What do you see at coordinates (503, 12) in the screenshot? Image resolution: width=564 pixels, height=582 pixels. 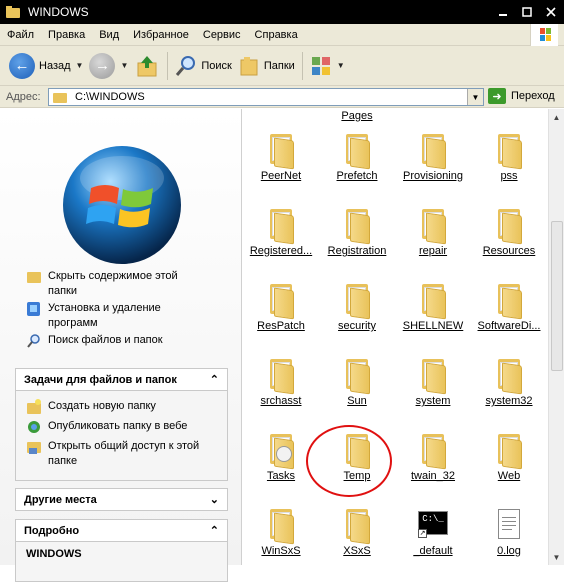 I see `minimize-button` at bounding box center [503, 12].